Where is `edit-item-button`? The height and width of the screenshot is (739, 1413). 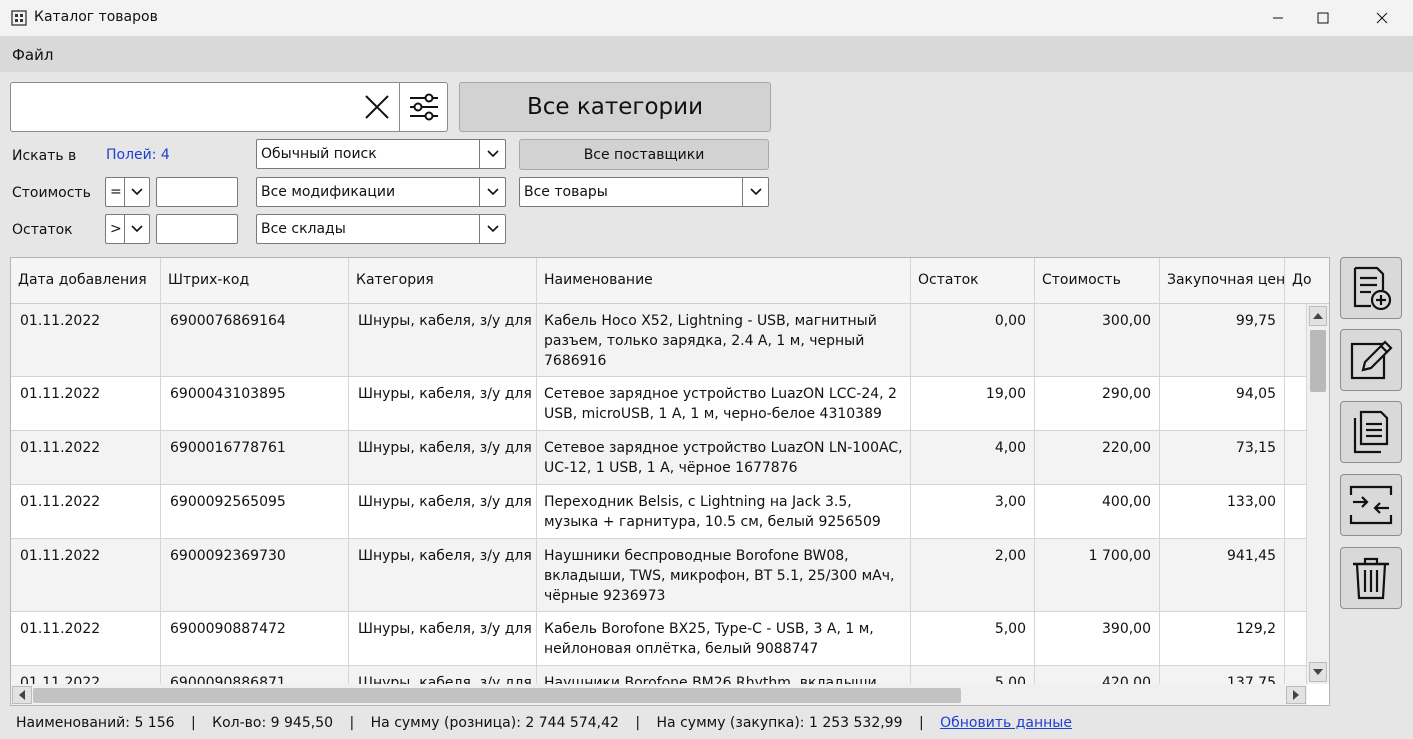 edit-item-button is located at coordinates (1371, 360).